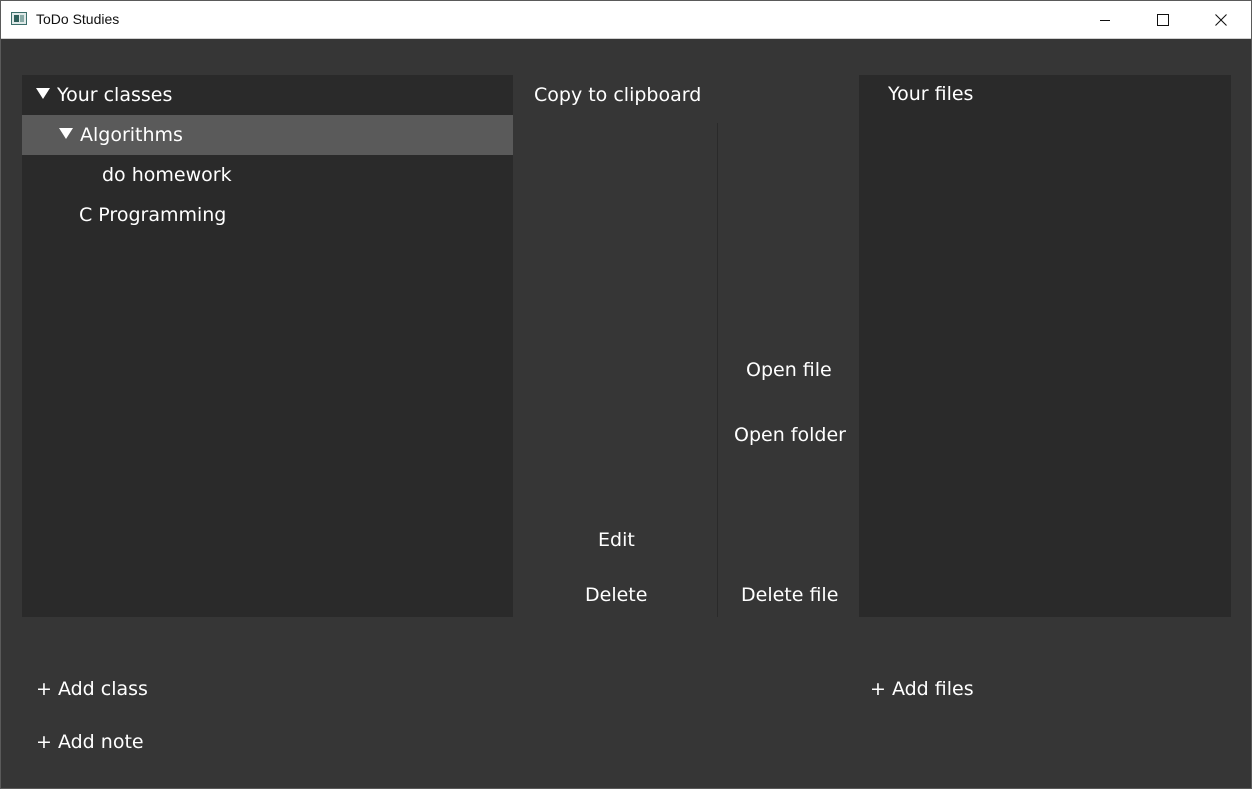 This screenshot has height=789, width=1252. I want to click on tree-item-algorithms: Algorithms, so click(267, 135).